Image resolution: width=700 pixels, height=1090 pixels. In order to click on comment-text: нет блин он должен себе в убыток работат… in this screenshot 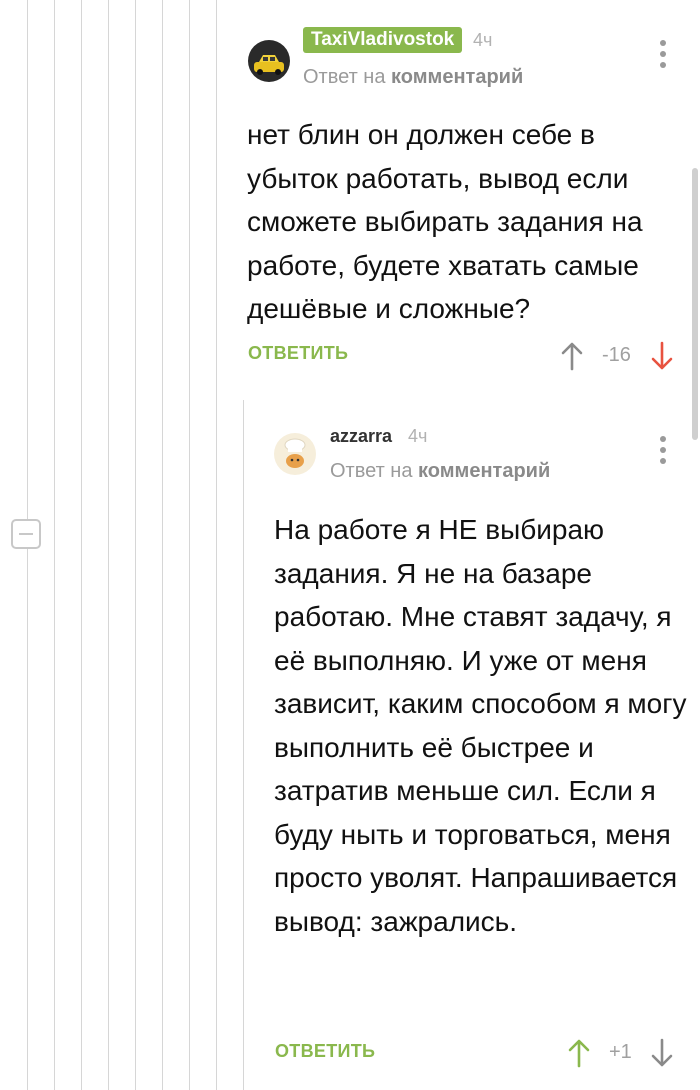, I will do `click(445, 221)`.